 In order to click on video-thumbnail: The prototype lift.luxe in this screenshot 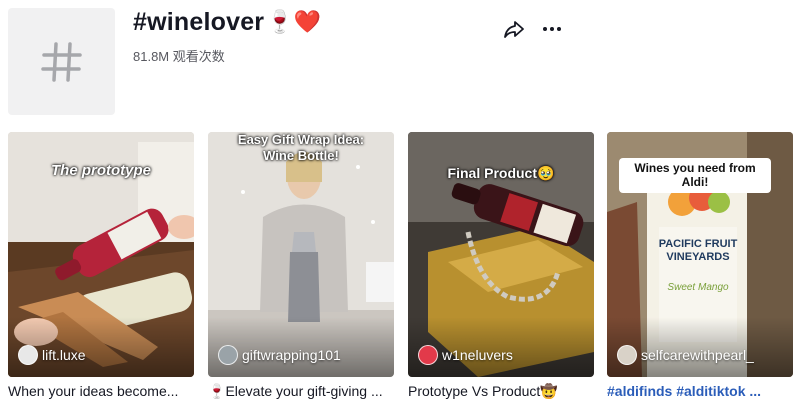, I will do `click(101, 254)`.